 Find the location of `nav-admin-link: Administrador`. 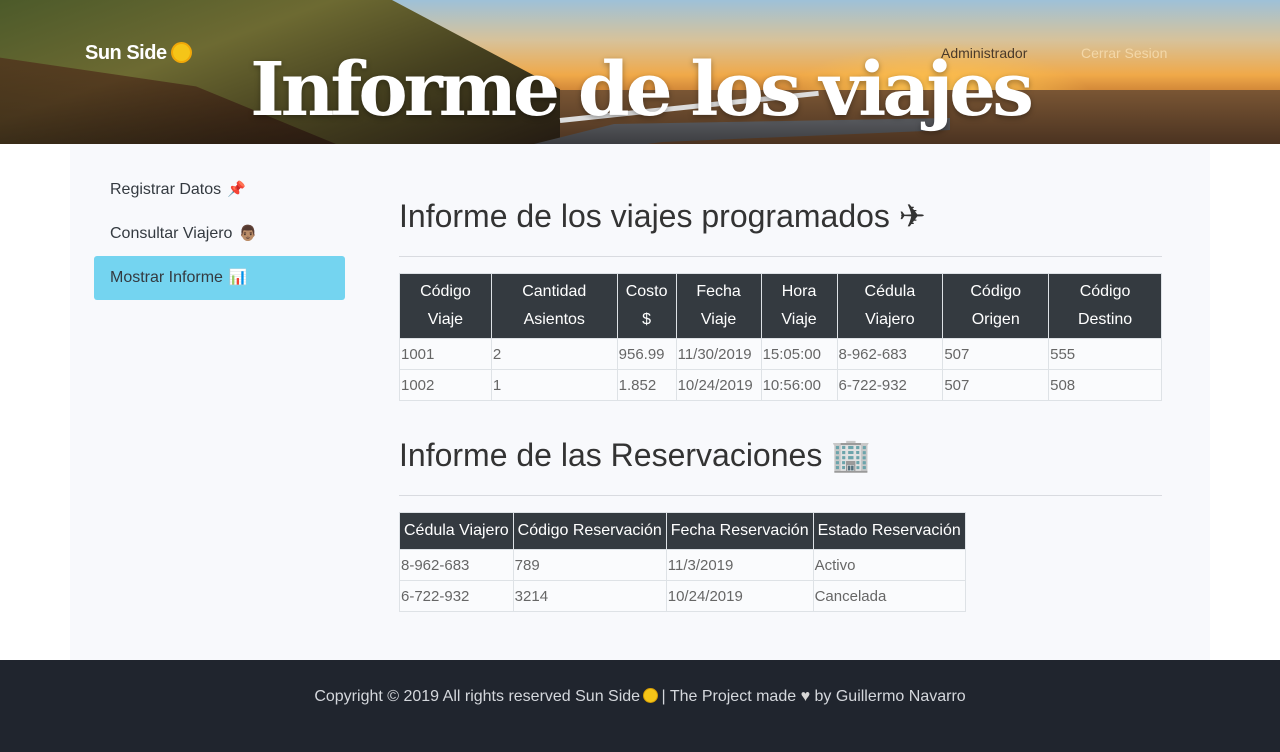

nav-admin-link: Administrador is located at coordinates (984, 53).